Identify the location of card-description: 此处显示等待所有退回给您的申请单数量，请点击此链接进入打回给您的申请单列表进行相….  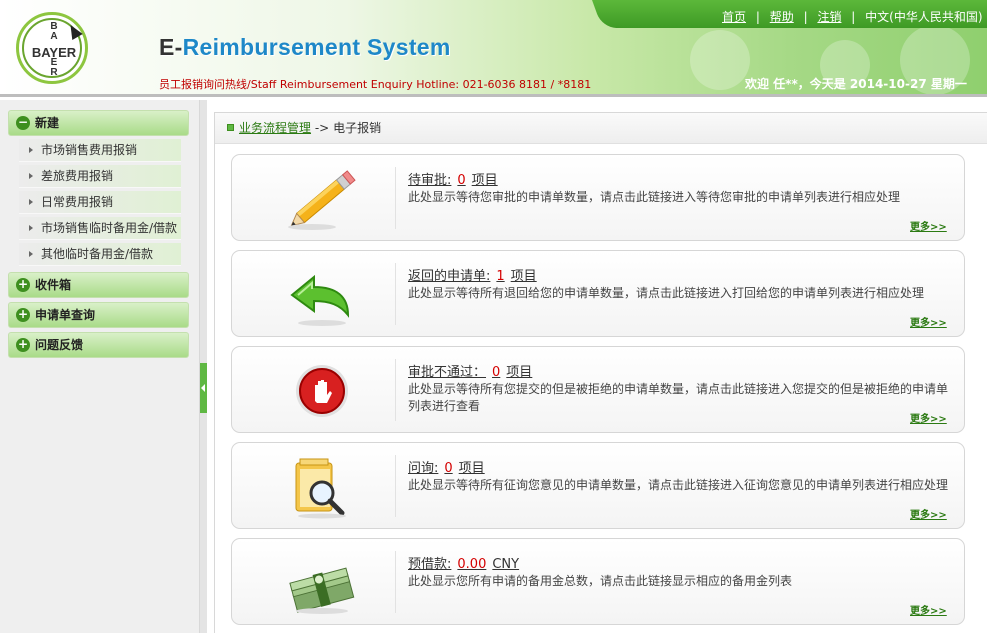
(666, 293).